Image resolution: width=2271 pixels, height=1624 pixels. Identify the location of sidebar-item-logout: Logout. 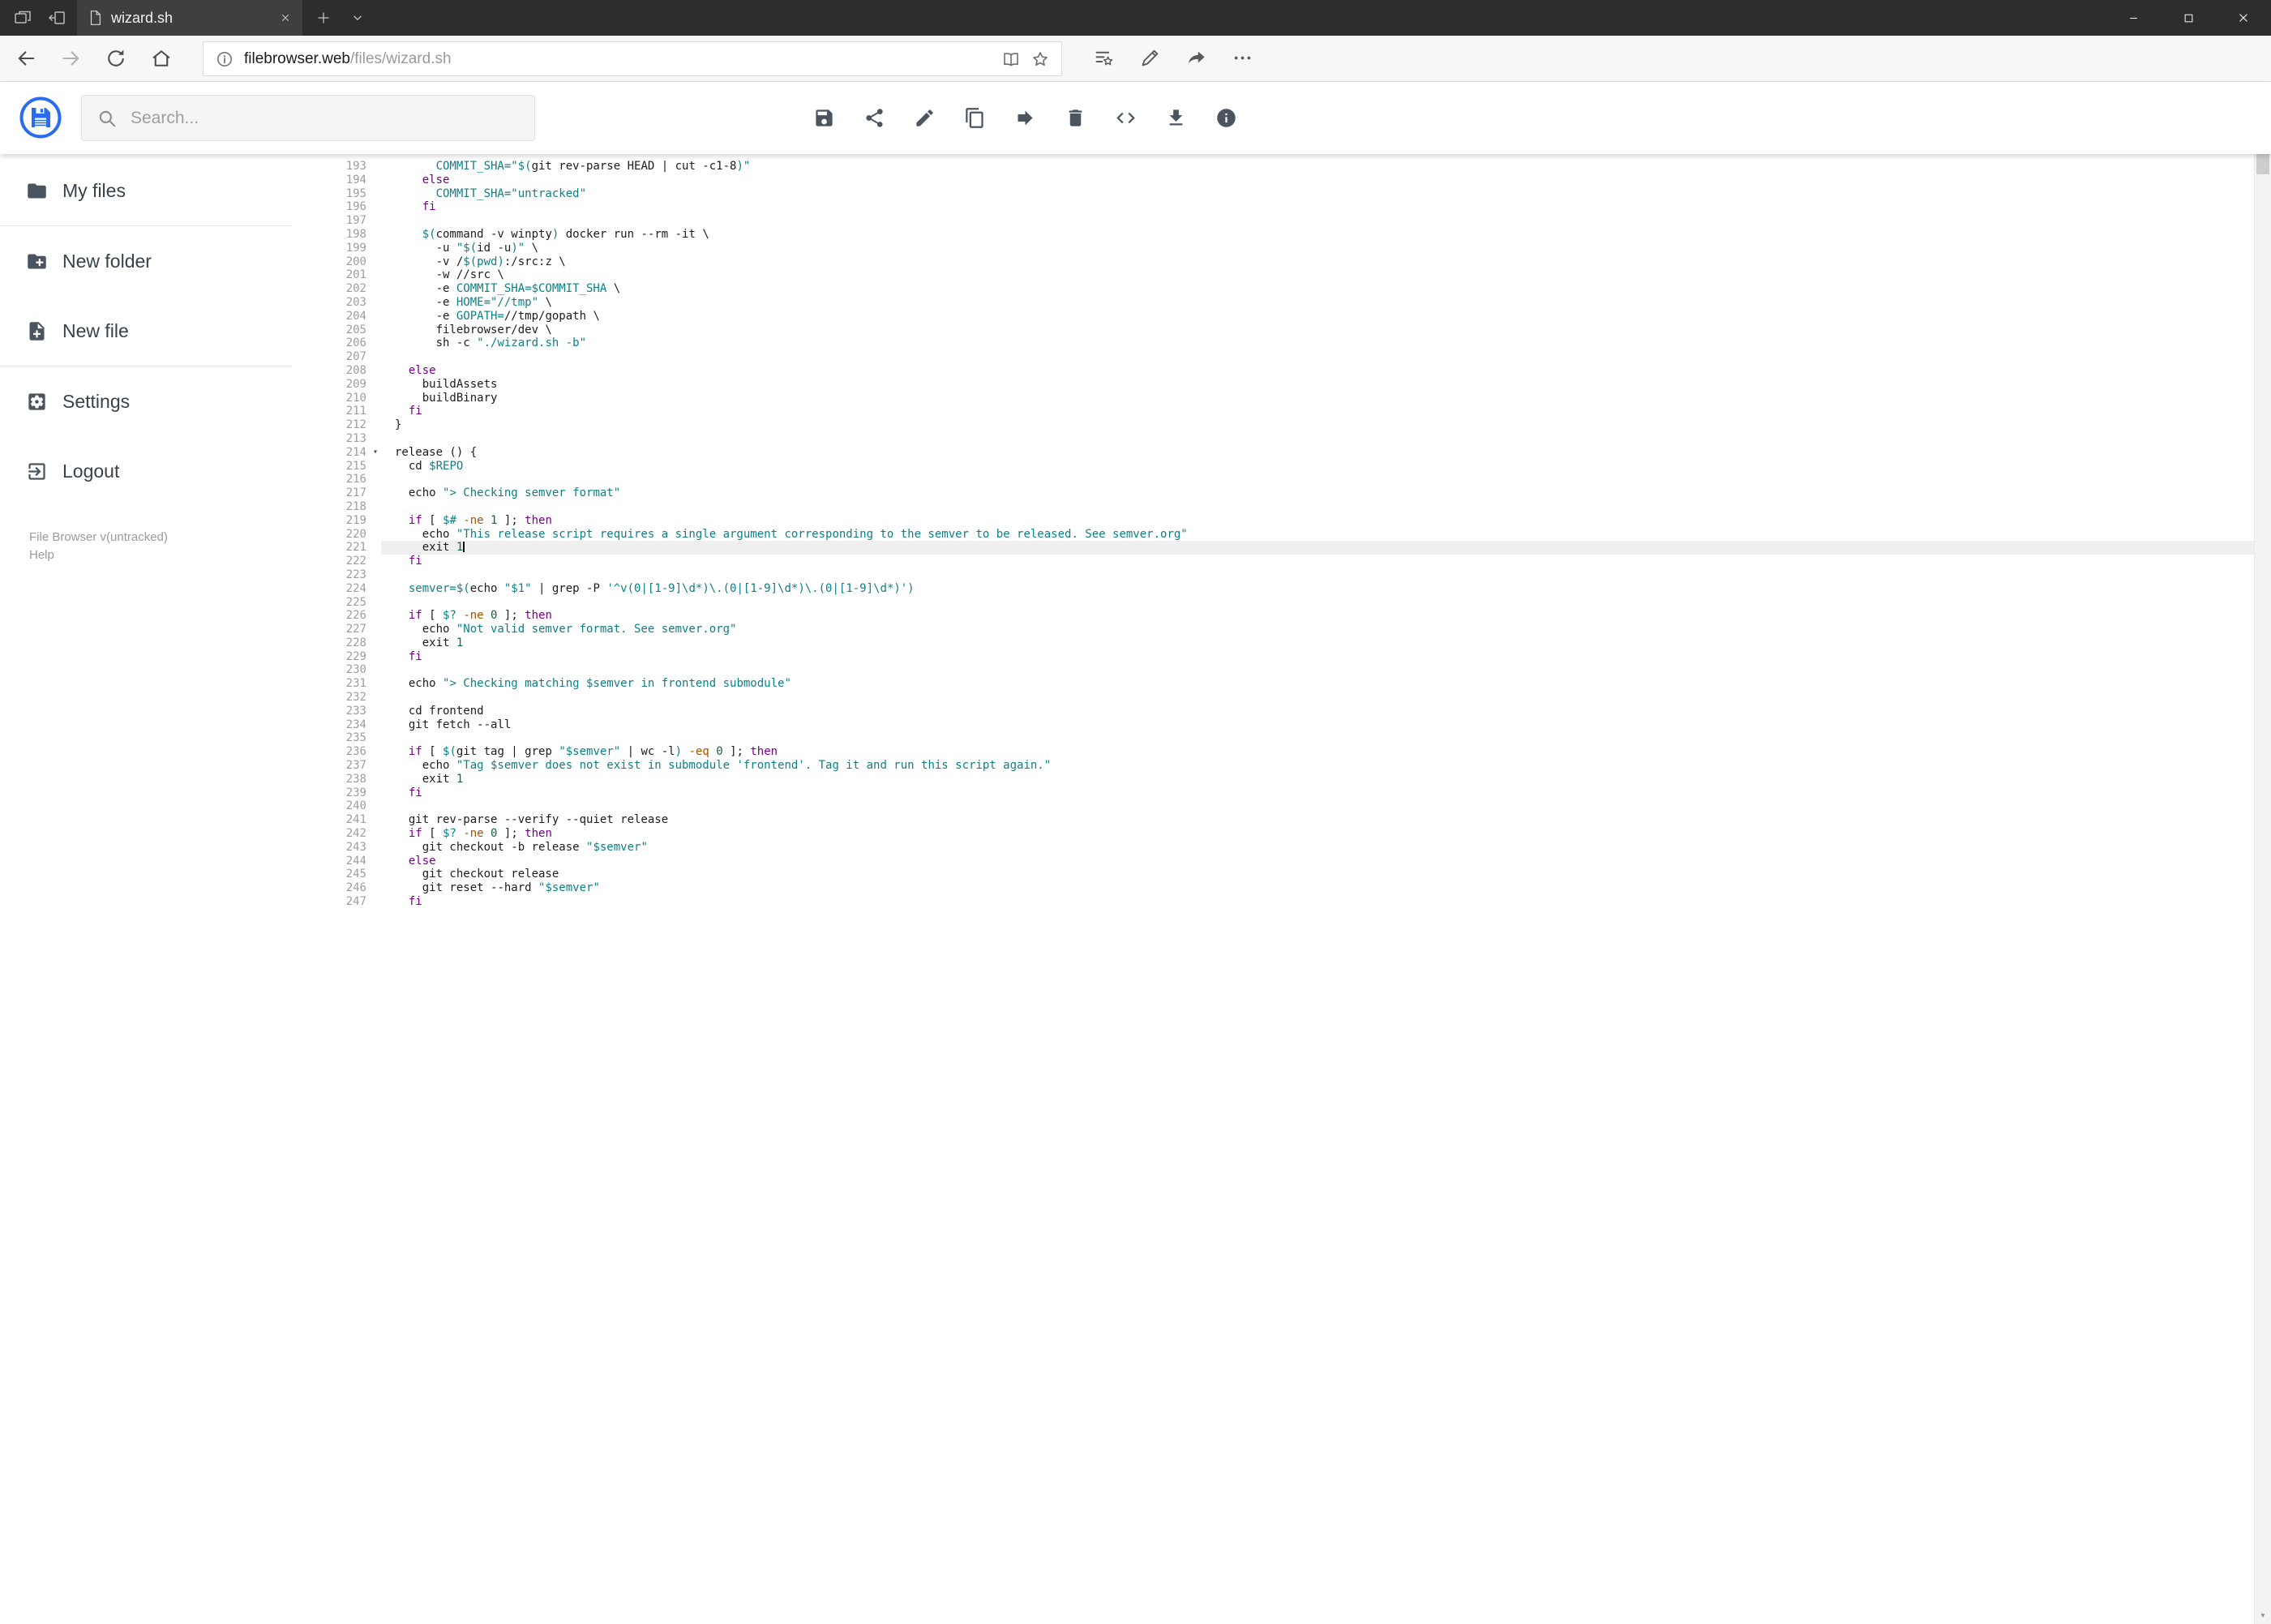
(146, 471).